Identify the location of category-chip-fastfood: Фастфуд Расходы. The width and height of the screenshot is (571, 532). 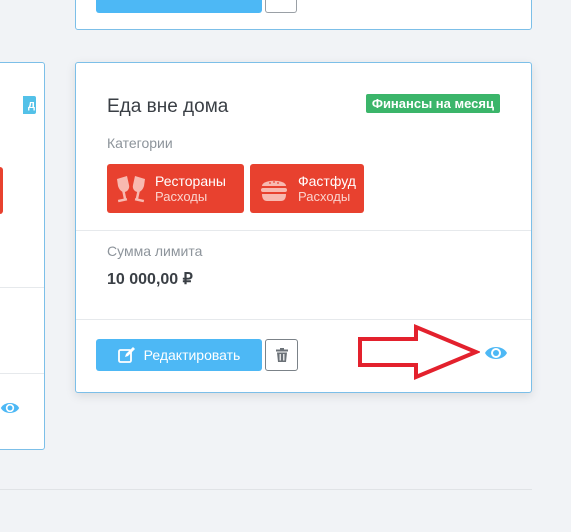
(307, 188).